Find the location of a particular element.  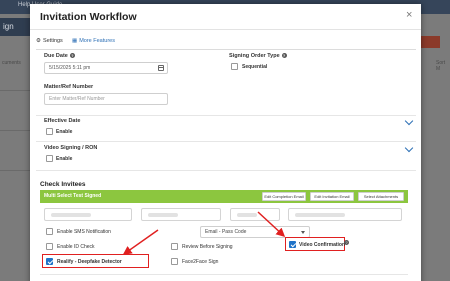

annotation-arrow-right is located at coordinates (271, 224).